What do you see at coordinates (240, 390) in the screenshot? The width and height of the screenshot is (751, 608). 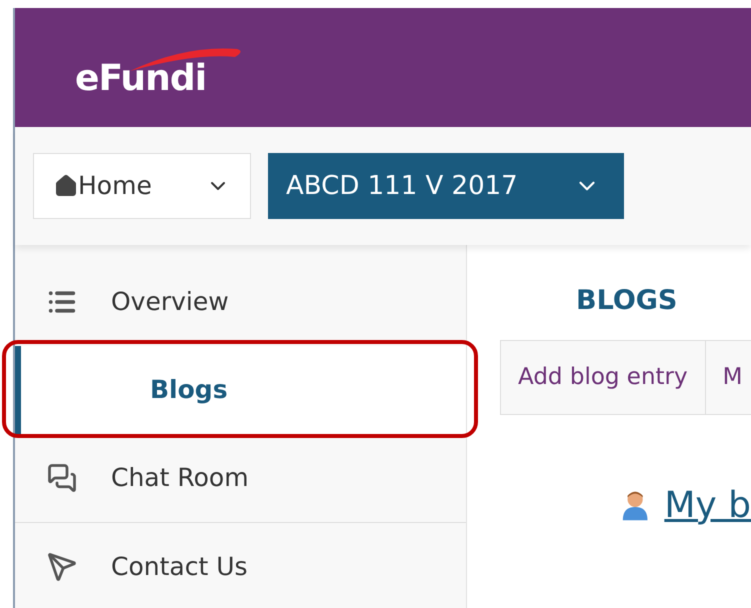 I see `sidebar-item: Blogs` at bounding box center [240, 390].